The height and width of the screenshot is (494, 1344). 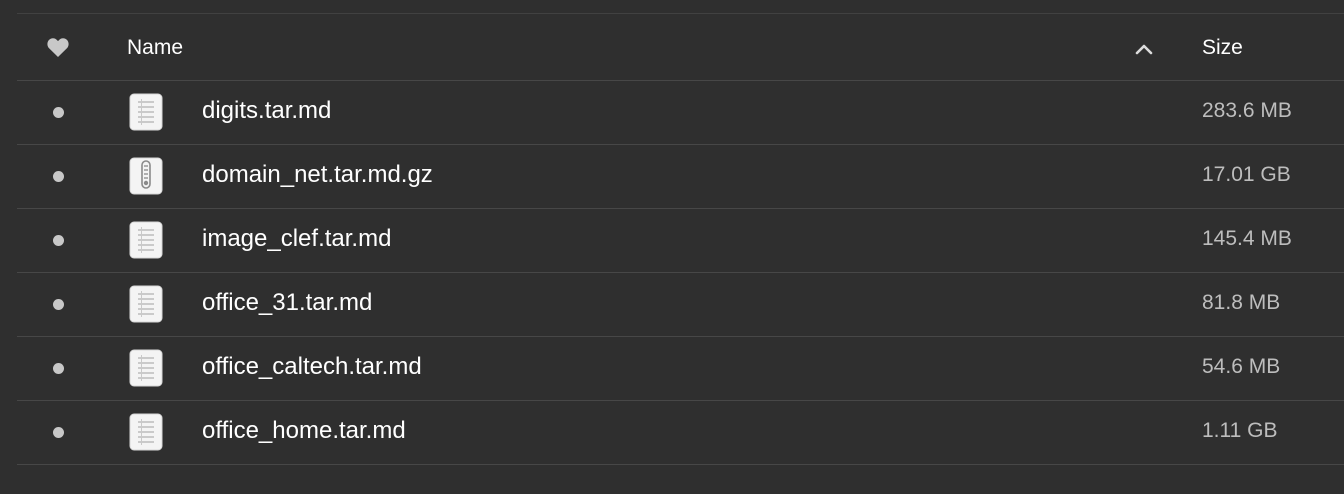 I want to click on column-header-size: Size, so click(x=1222, y=48).